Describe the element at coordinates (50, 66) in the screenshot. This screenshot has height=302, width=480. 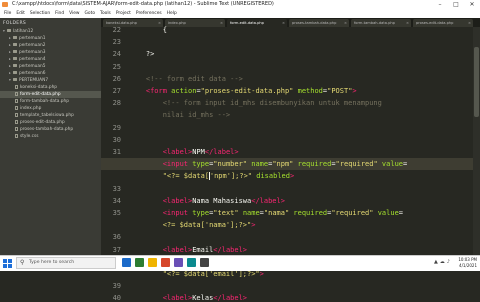
I see `sidebar-folder: ▸ pertemuan5` at that location.